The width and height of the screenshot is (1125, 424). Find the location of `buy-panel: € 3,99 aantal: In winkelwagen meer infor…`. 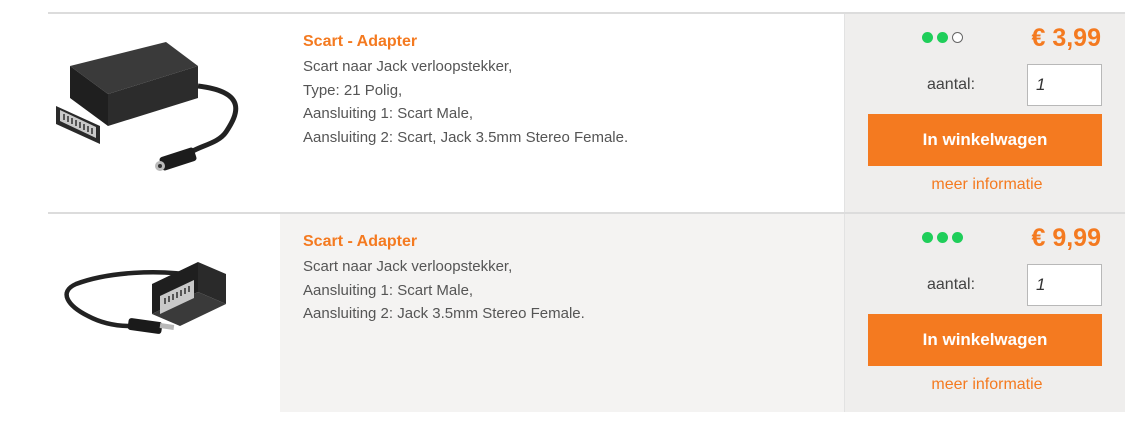

buy-panel: € 3,99 aantal: In winkelwagen meer infor… is located at coordinates (984, 113).